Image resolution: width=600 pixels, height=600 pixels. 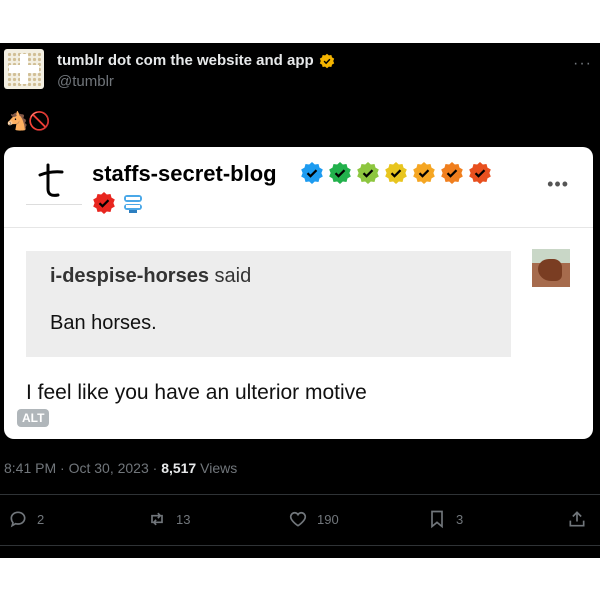 What do you see at coordinates (54, 204) in the screenshot?
I see `logo-underline` at bounding box center [54, 204].